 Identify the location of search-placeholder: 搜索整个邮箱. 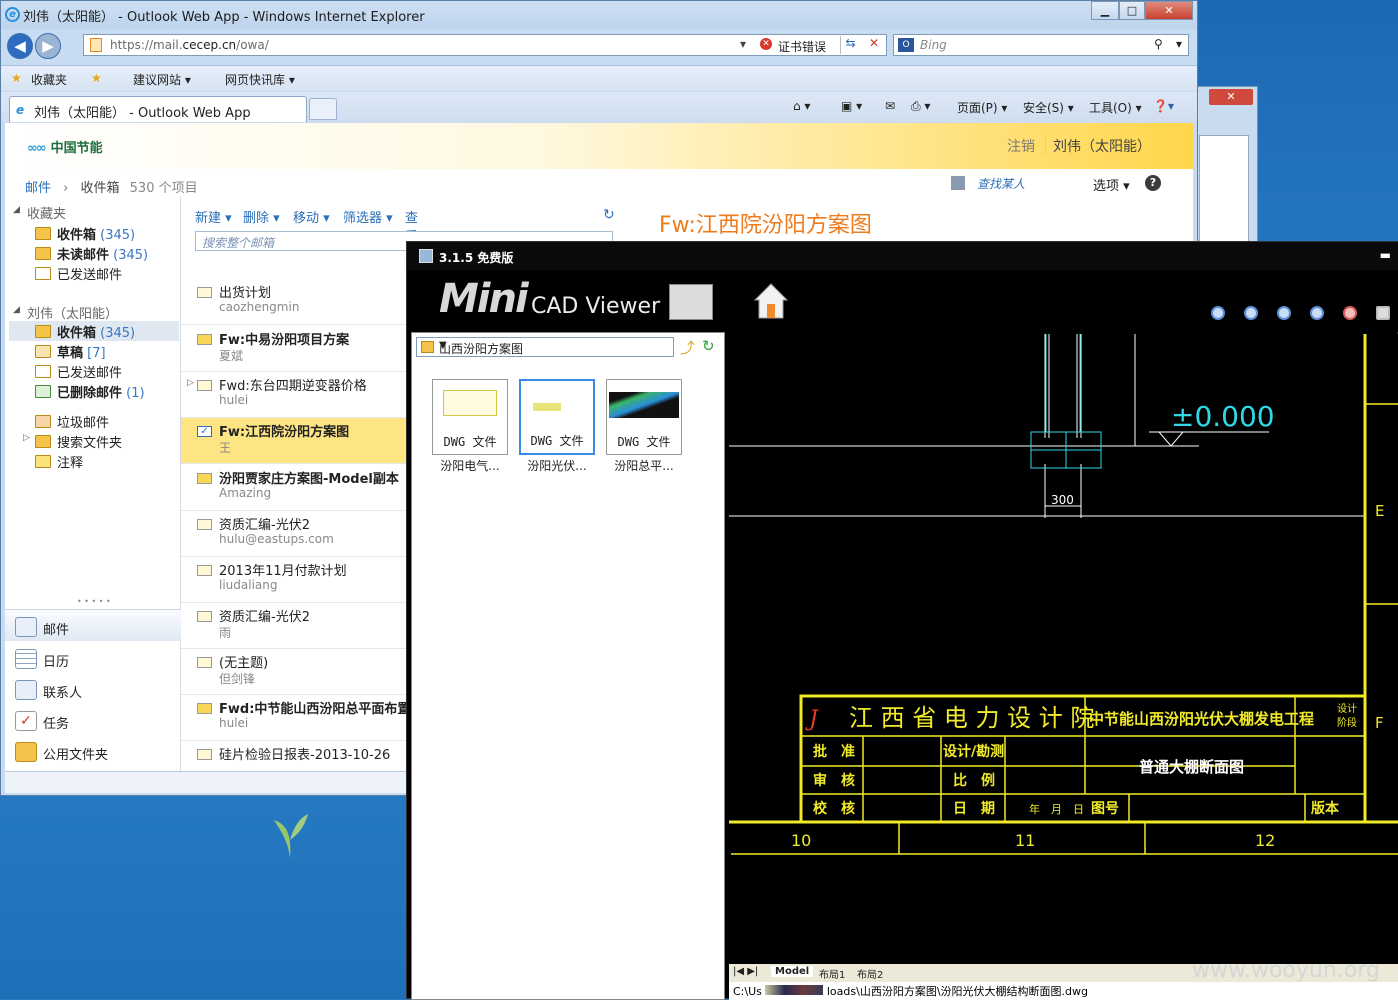
(238, 243).